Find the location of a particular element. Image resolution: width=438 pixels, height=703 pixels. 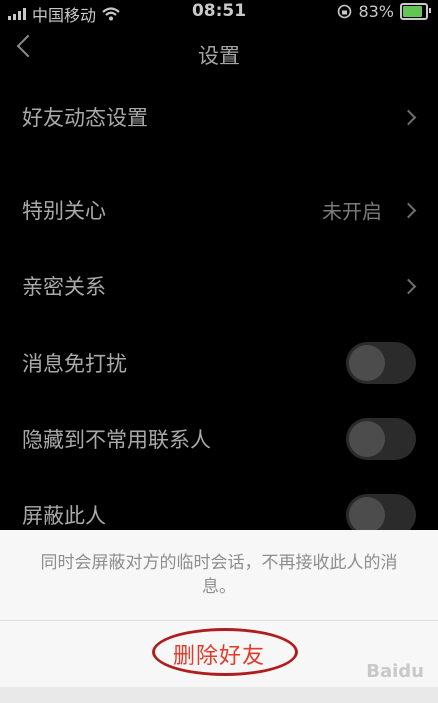

page-title: 设置 is located at coordinates (219, 56).